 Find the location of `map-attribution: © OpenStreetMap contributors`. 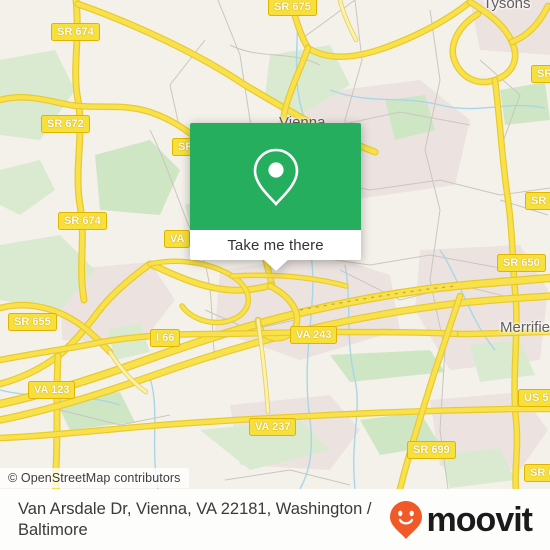

map-attribution: © OpenStreetMap contributors is located at coordinates (94, 478).